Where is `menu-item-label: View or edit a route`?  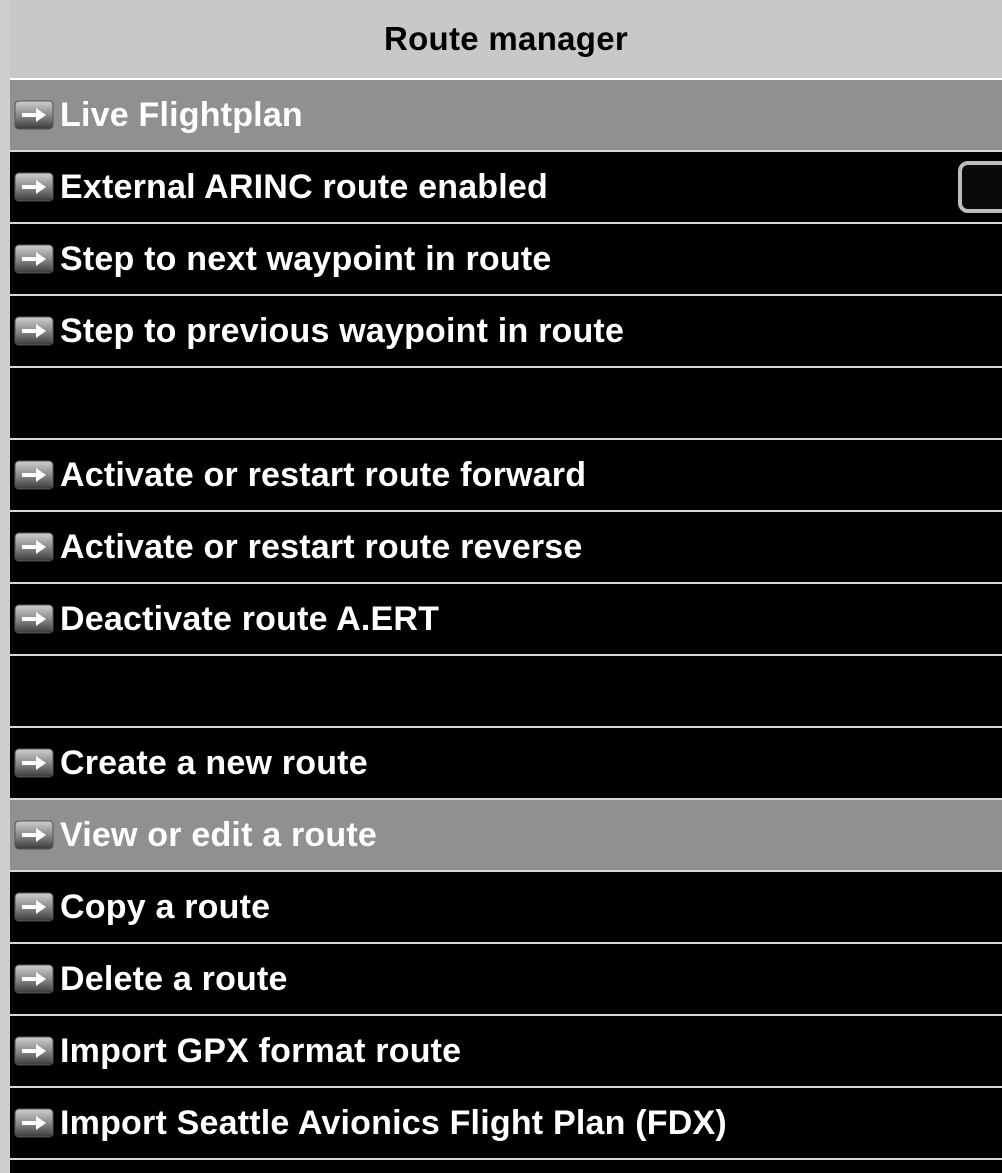
menu-item-label: View or edit a route is located at coordinates (219, 834).